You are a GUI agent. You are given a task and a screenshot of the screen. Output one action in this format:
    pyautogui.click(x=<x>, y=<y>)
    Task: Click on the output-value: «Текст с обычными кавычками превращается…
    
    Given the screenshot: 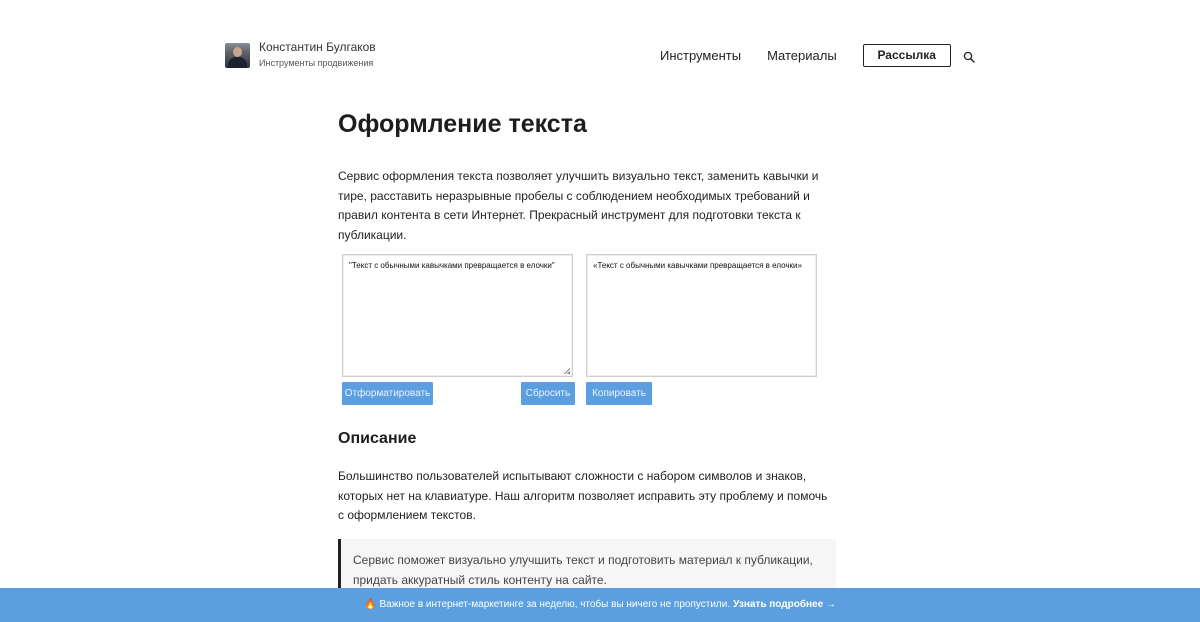 What is the action you would take?
    pyautogui.click(x=697, y=265)
    